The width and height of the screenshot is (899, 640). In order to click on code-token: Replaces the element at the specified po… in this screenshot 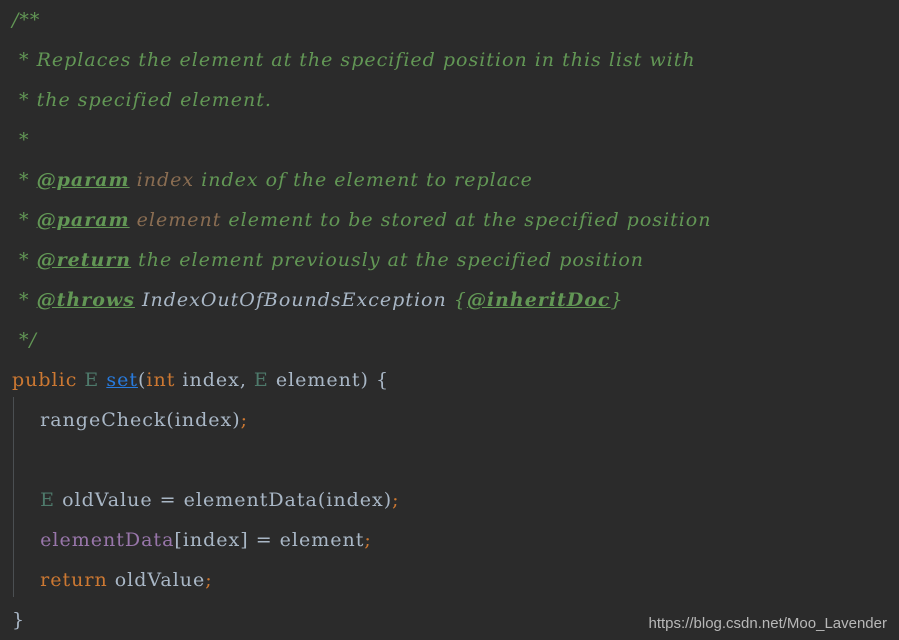, I will do `click(366, 60)`.